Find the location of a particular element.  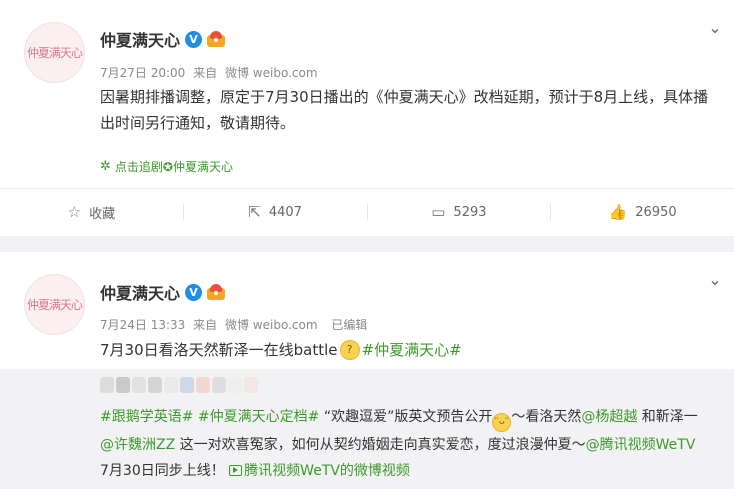

topic-link-label: 点击追剧✪仲夏满天心 is located at coordinates (173, 167).